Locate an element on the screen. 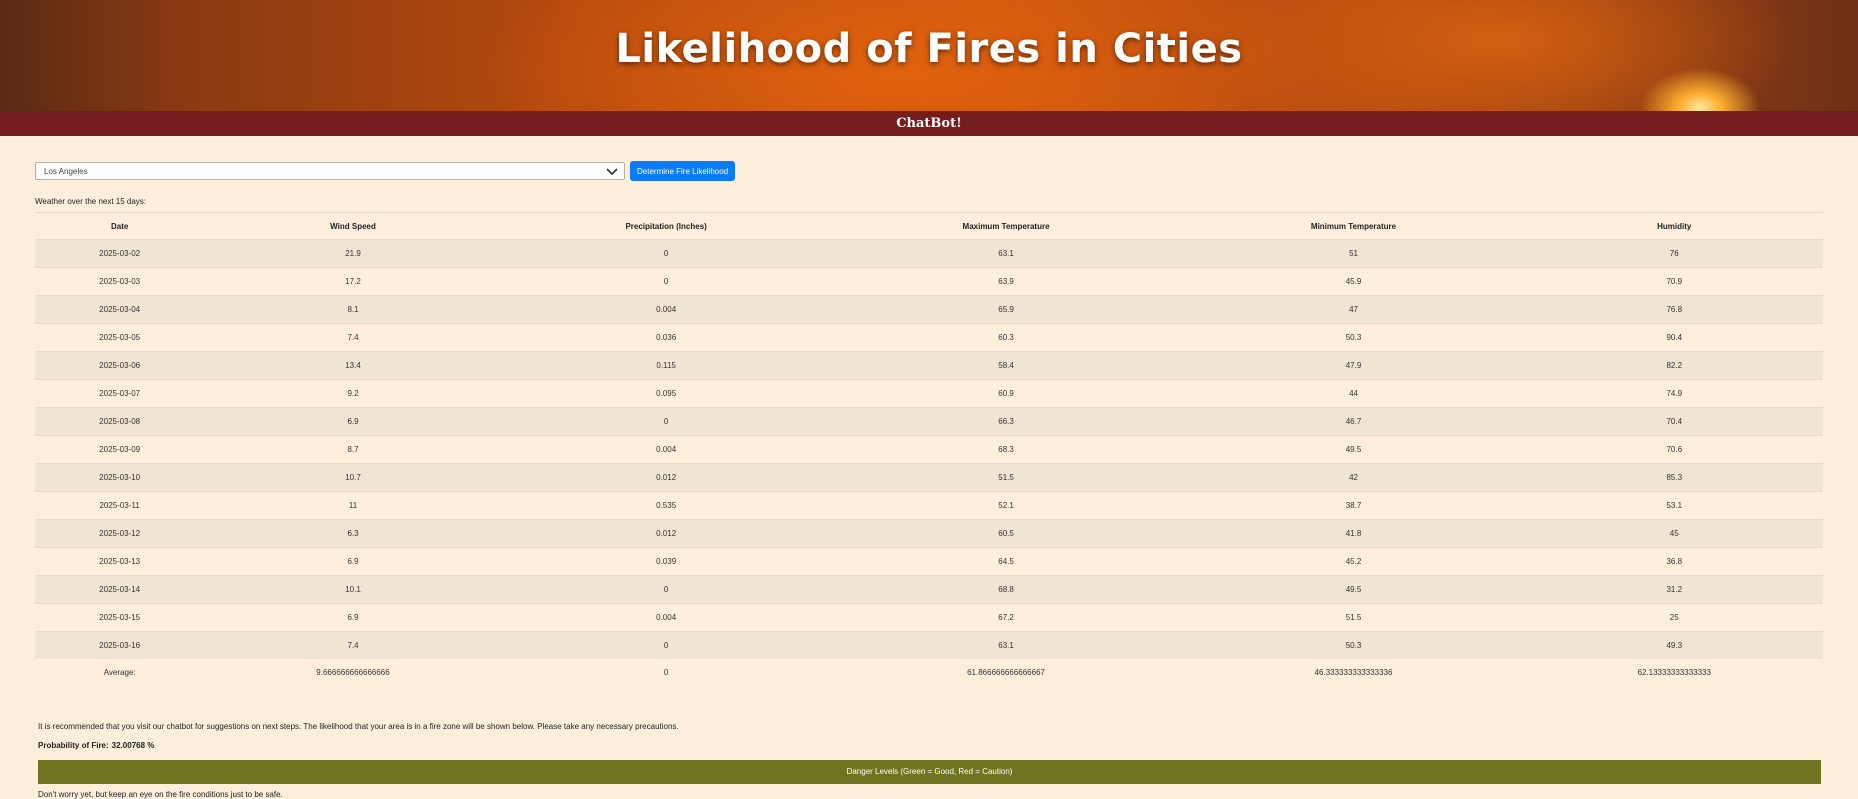 The image size is (1858, 799). cell-min-temp: 47 is located at coordinates (1353, 309).